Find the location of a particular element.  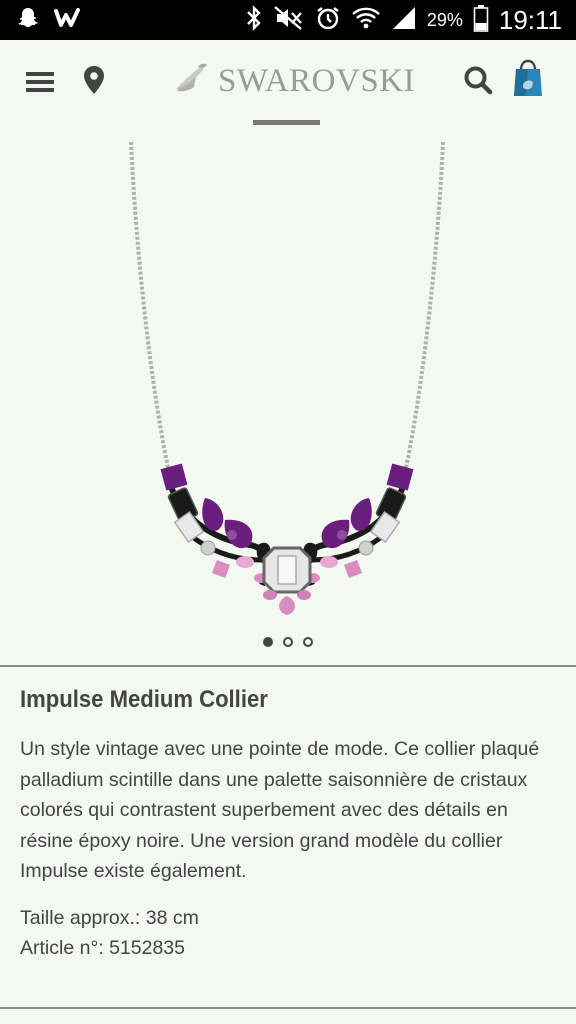

location-icon is located at coordinates (94, 80).